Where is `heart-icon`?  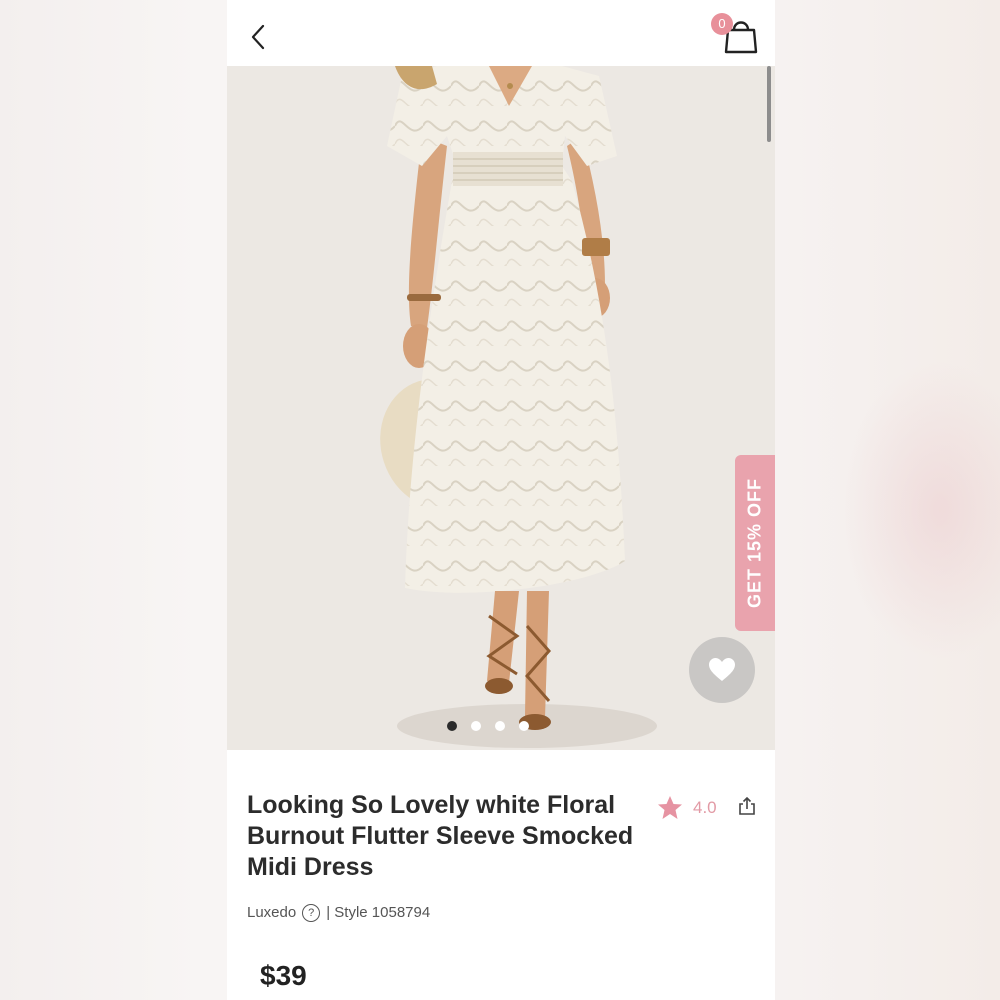
heart-icon is located at coordinates (722, 669).